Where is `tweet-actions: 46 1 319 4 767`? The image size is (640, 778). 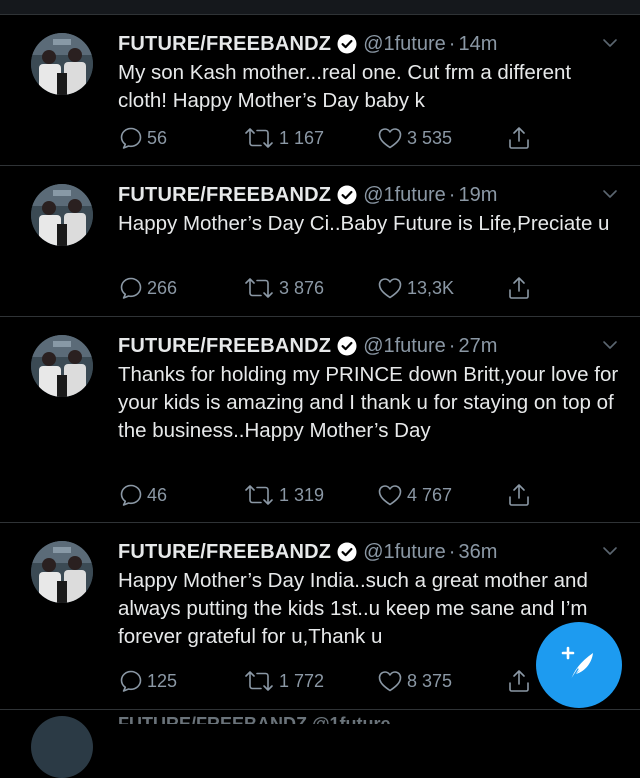 tweet-actions: 46 1 319 4 767 is located at coordinates (379, 495).